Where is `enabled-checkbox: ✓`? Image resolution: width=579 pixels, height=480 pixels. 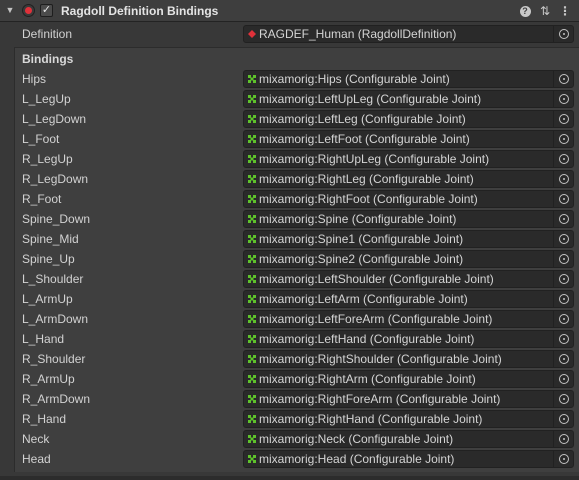
enabled-checkbox: ✓ is located at coordinates (46, 10).